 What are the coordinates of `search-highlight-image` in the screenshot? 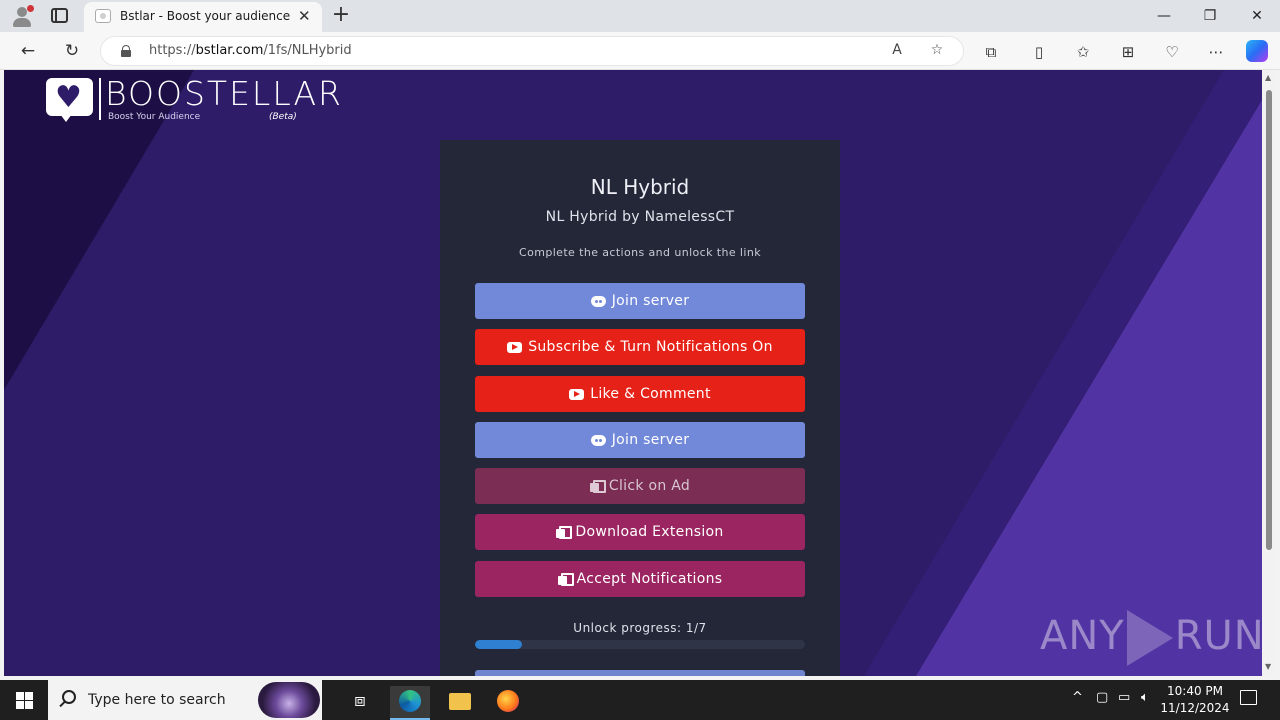 It's located at (289, 700).